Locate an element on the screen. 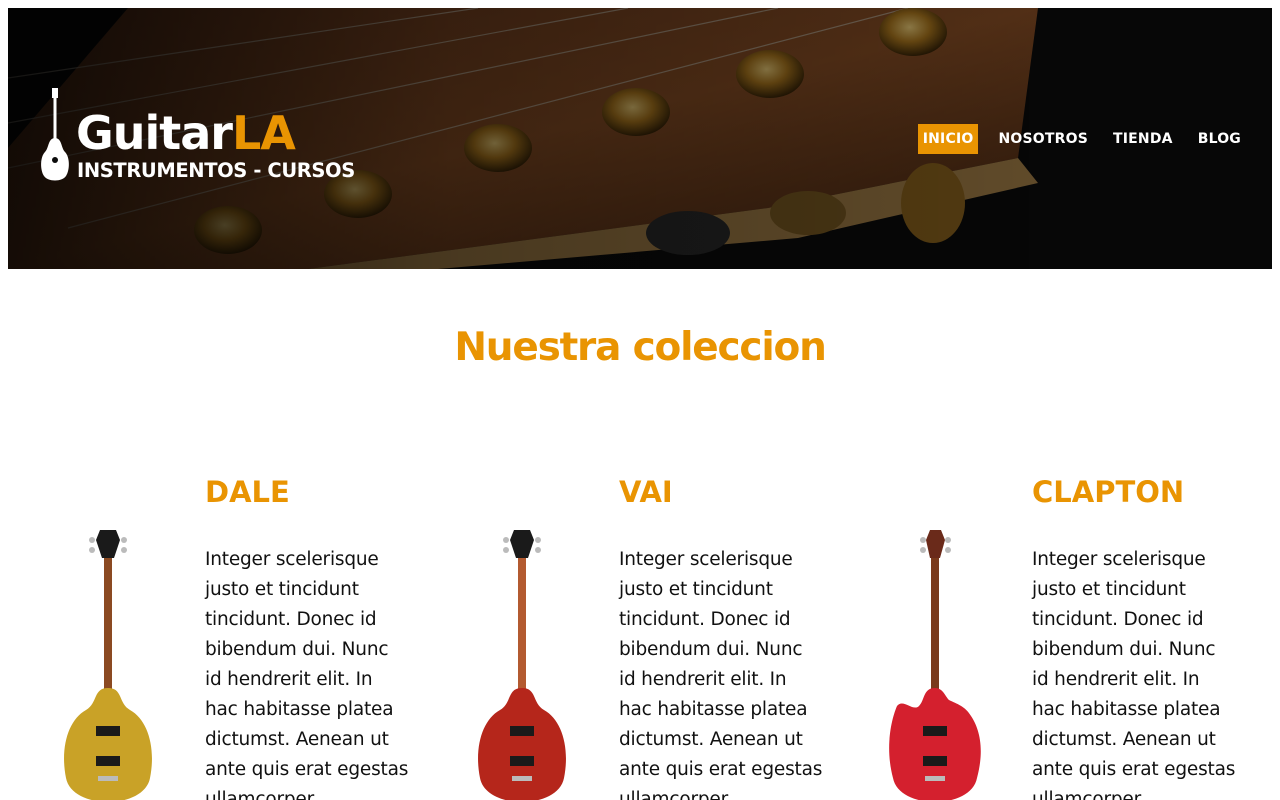 The width and height of the screenshot is (1280, 800). main-nav: INICIO NOSOTROS TIENDA BLOG is located at coordinates (1074, 139).